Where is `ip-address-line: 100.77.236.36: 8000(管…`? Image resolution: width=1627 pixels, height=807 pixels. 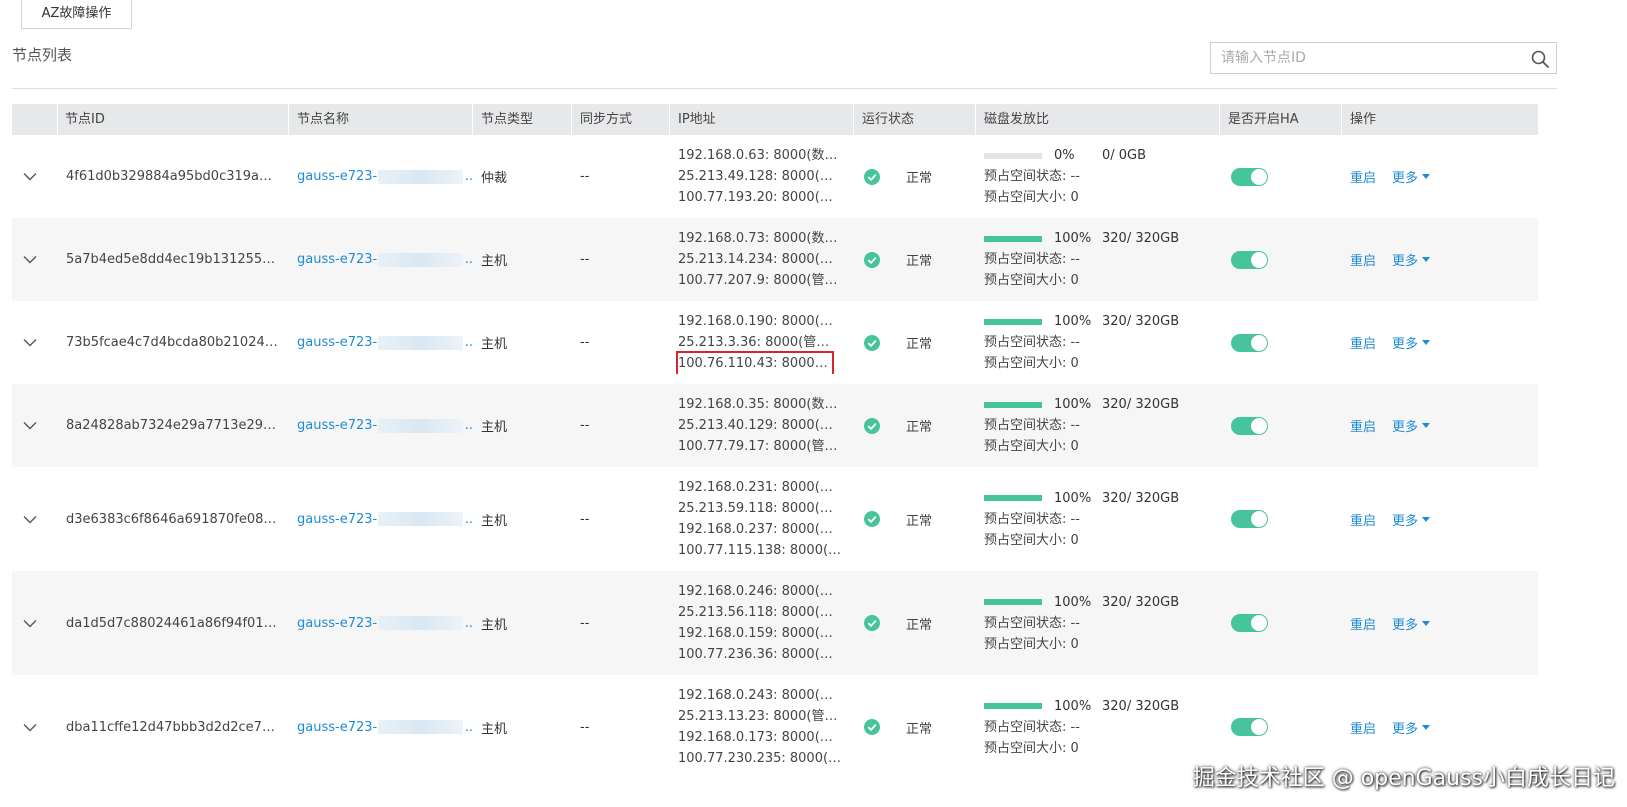
ip-address-line: 100.77.236.36: 8000(管… is located at coordinates (760, 654).